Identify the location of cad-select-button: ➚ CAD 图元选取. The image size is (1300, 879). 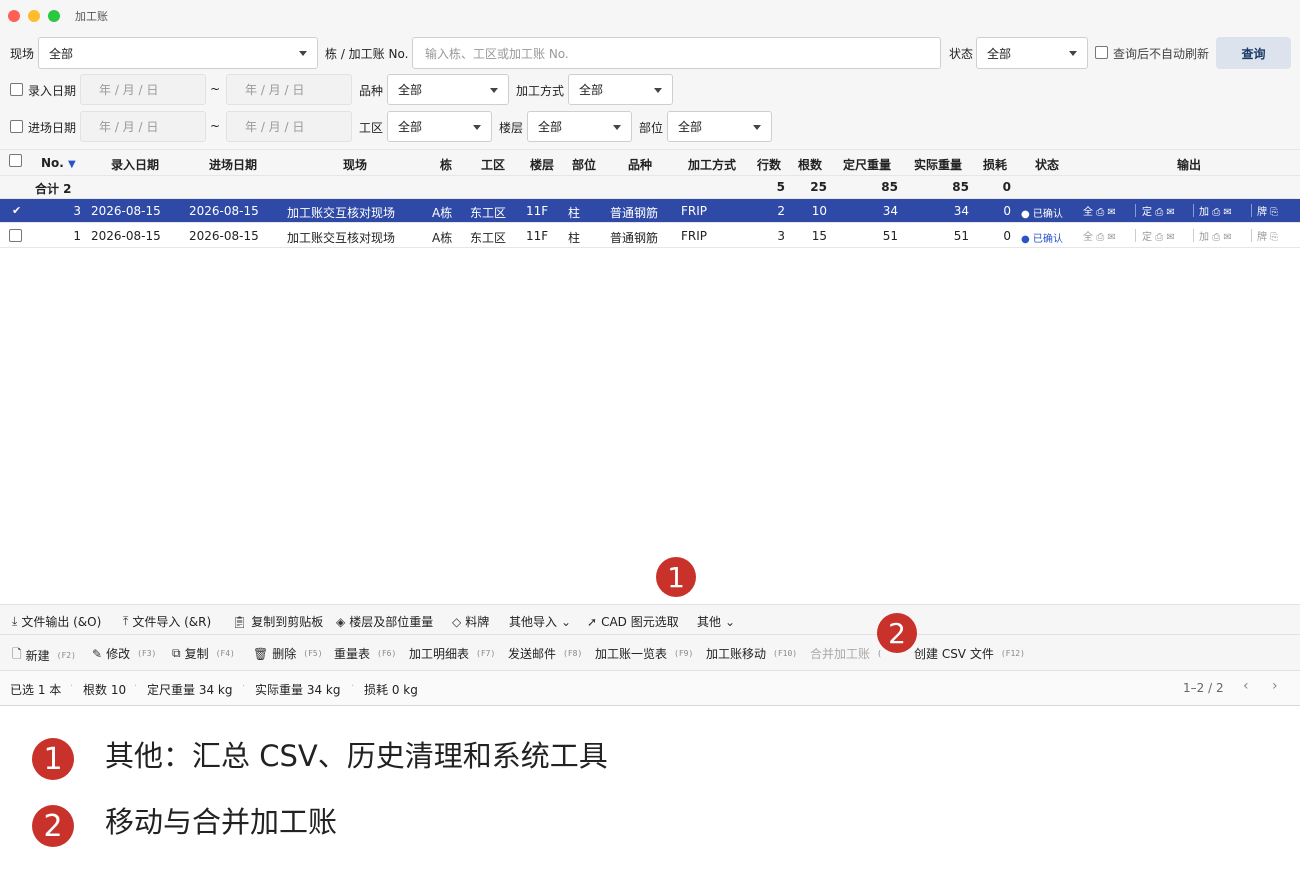
(633, 621).